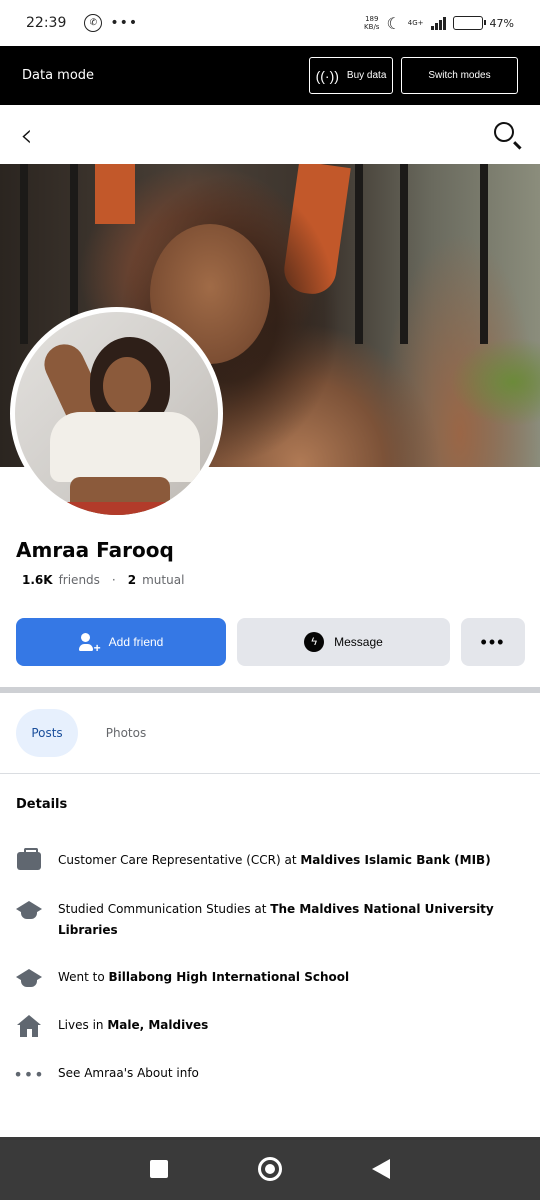 The width and height of the screenshot is (540, 1200). I want to click on profile-tabs: Posts Photos, so click(91, 733).